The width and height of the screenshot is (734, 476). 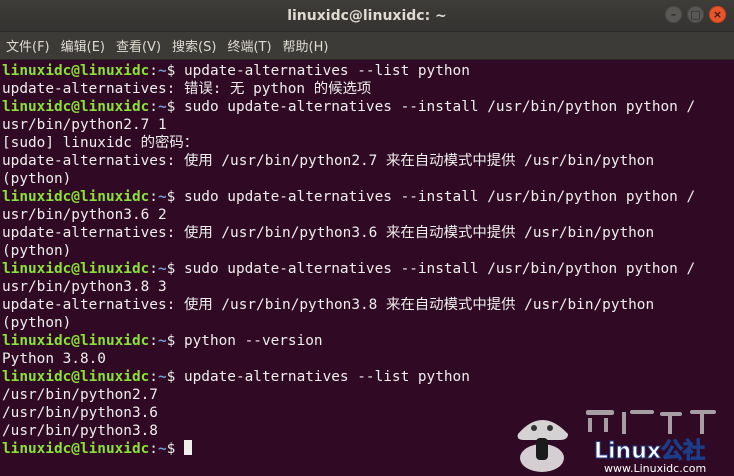 What do you see at coordinates (367, 287) in the screenshot?
I see `output-line: usr/bin/python3.8 3` at bounding box center [367, 287].